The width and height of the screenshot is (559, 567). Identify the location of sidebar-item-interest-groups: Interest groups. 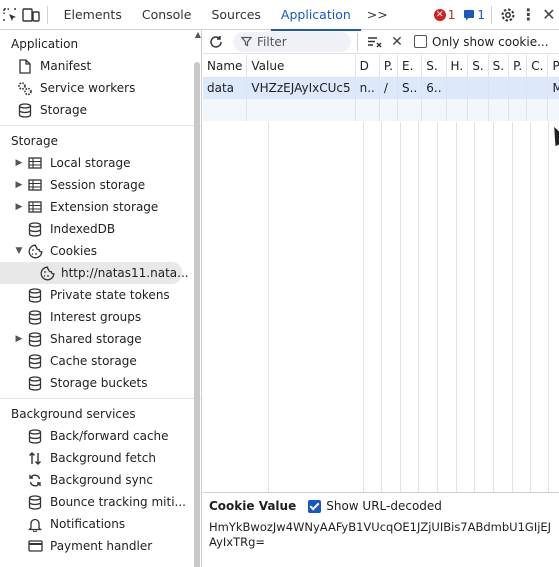
(100, 317).